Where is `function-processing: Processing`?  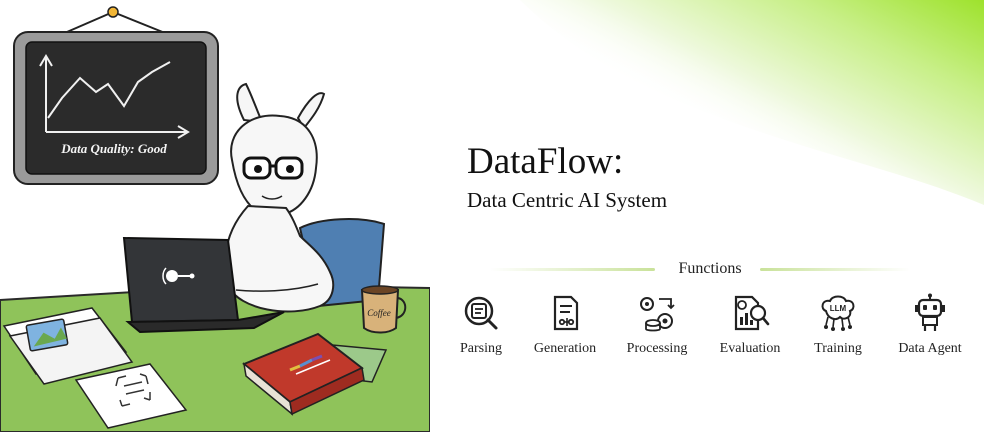 function-processing: Processing is located at coordinates (657, 325).